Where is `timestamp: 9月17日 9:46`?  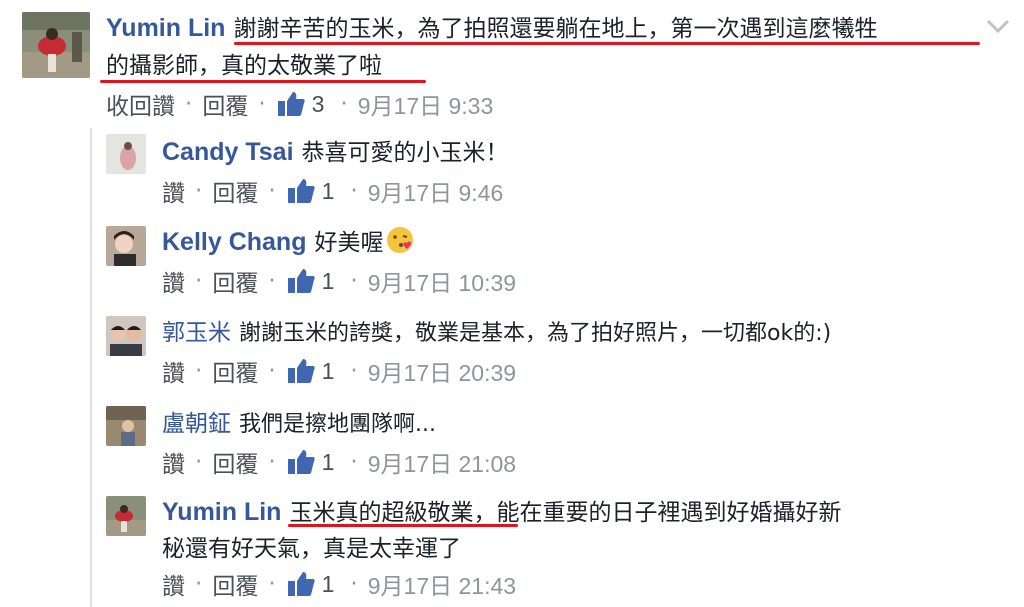 timestamp: 9月17日 9:46 is located at coordinates (436, 191).